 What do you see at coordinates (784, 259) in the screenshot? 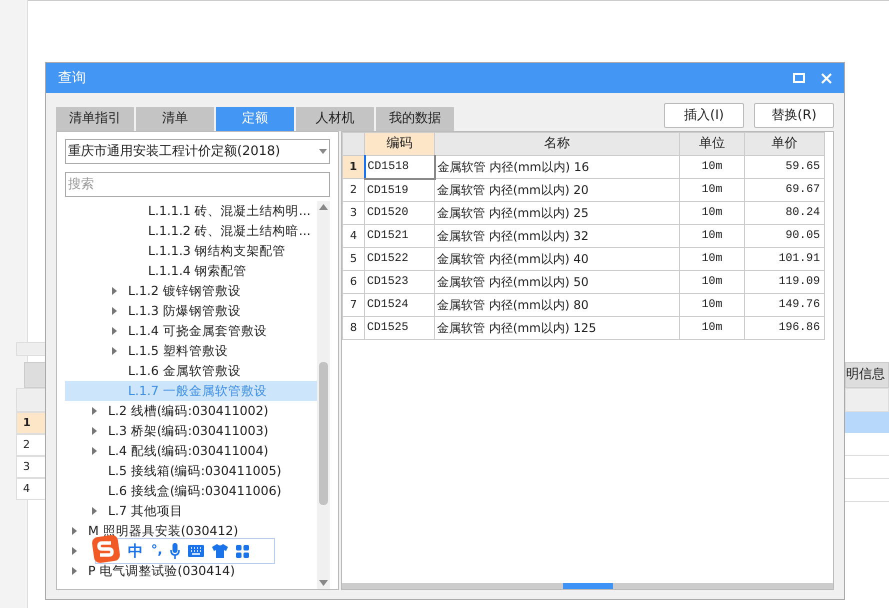
I see `table-cell: 101.91` at bounding box center [784, 259].